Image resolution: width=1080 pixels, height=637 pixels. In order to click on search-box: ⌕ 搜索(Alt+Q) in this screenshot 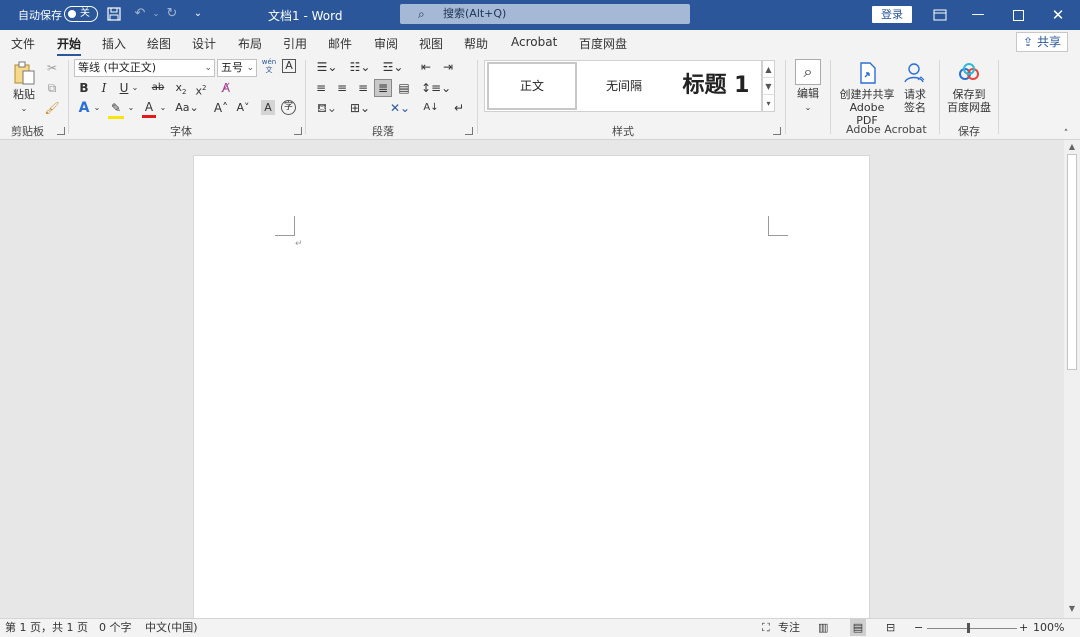, I will do `click(545, 14)`.